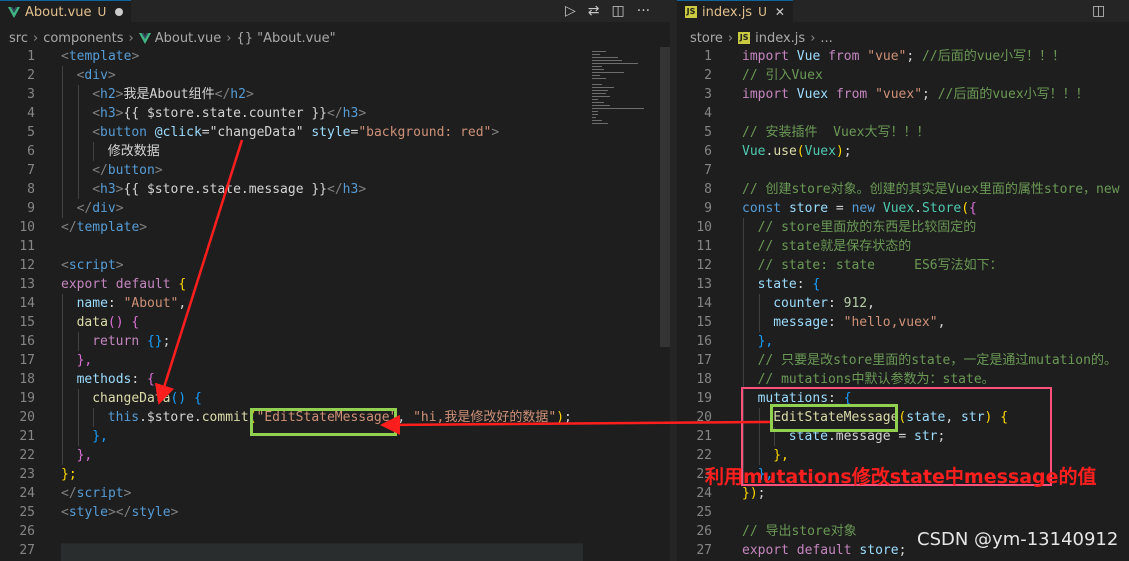 This screenshot has height=561, width=1129. Describe the element at coordinates (199, 272) in the screenshot. I see `arrow-click-to-method` at that location.